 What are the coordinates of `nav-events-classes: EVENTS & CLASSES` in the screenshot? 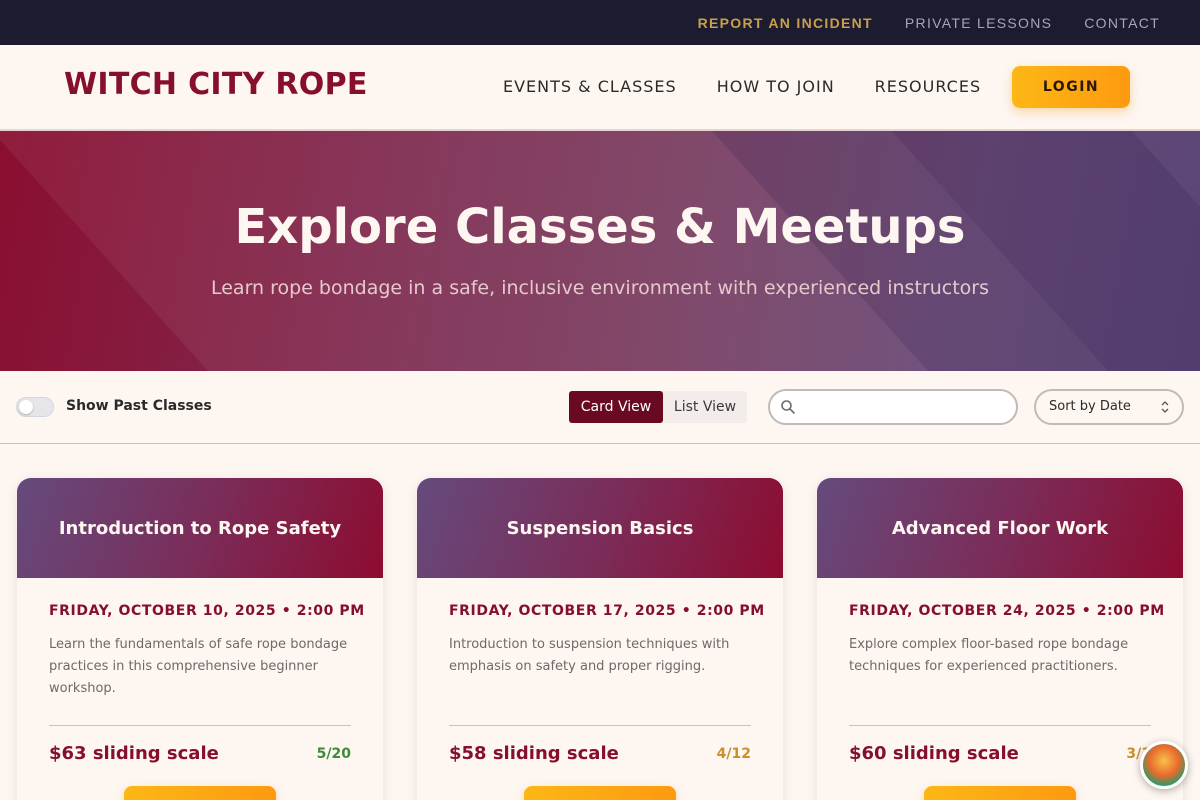 It's located at (590, 86).